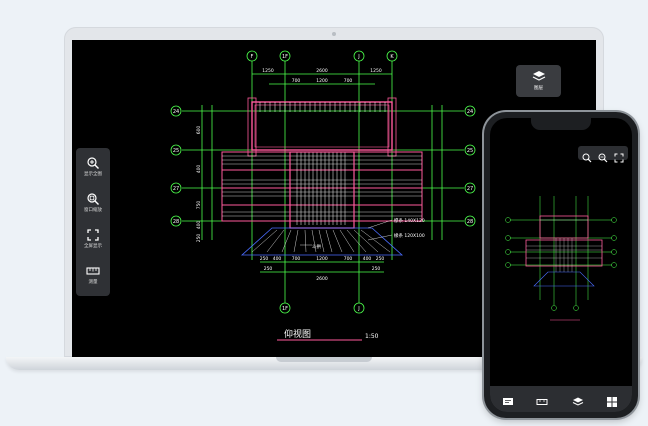 This screenshot has width=648, height=426. I want to click on dim-bot2-1: 250, so click(268, 269).